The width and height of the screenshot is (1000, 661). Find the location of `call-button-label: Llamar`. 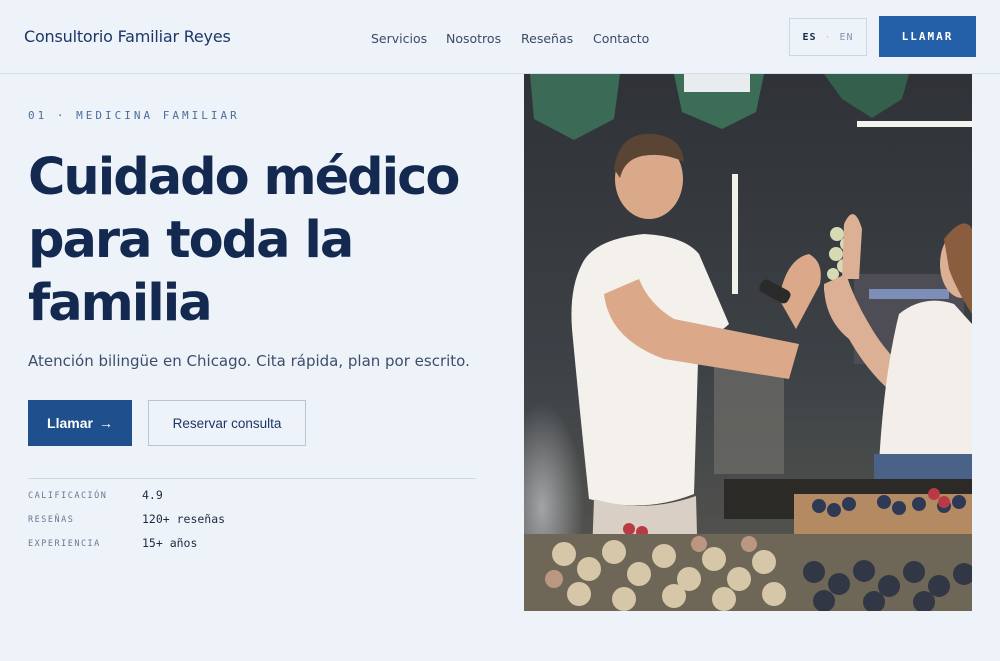

call-button-label: Llamar is located at coordinates (70, 423).